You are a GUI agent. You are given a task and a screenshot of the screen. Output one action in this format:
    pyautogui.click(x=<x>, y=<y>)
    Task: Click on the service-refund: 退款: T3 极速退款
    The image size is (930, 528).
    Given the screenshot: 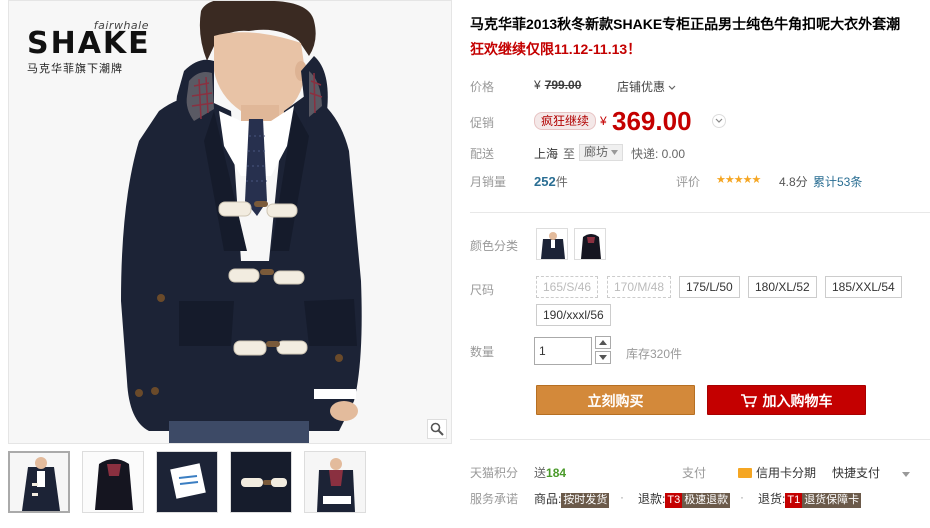 What is the action you would take?
    pyautogui.click(x=684, y=499)
    